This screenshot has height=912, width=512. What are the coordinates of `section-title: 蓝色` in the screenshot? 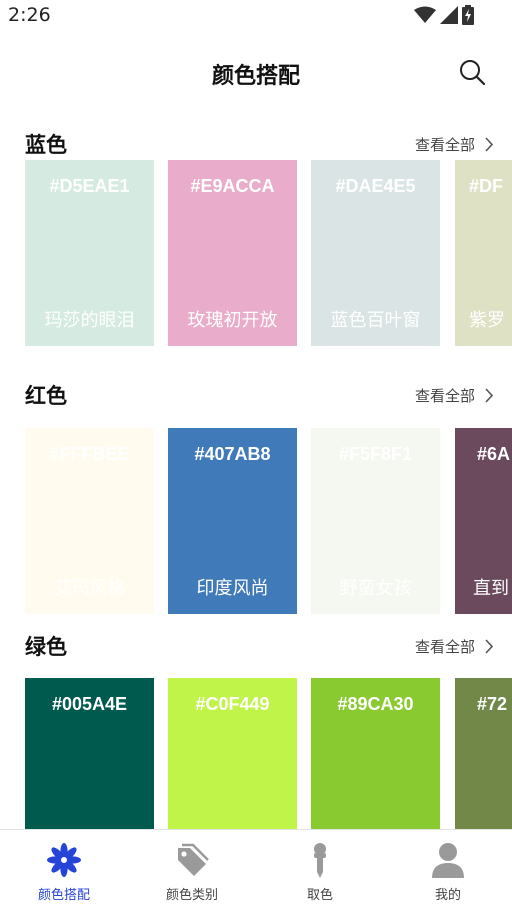 It's located at (46, 145).